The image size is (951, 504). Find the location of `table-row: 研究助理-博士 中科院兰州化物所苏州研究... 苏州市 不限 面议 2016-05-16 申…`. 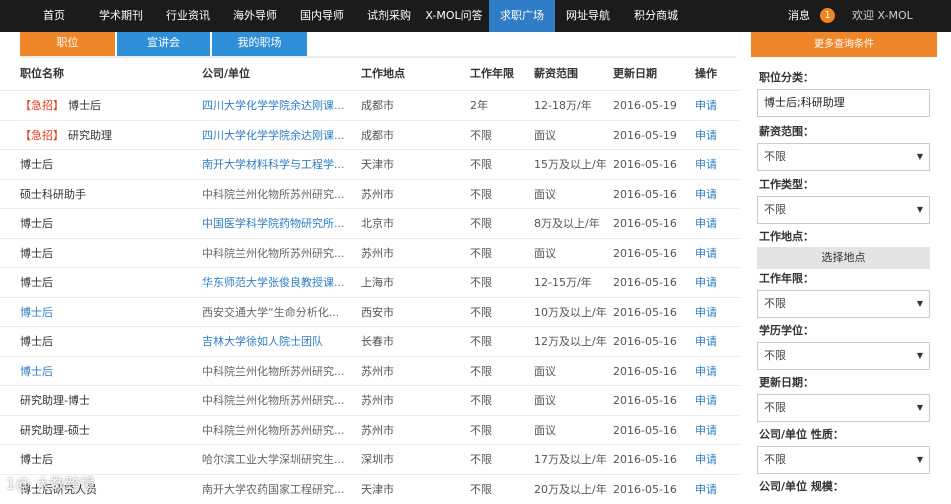

table-row: 研究助理-博士 中科院兰州化物所苏州研究... 苏州市 不限 面议 2016-05-16 申… is located at coordinates (370, 400).